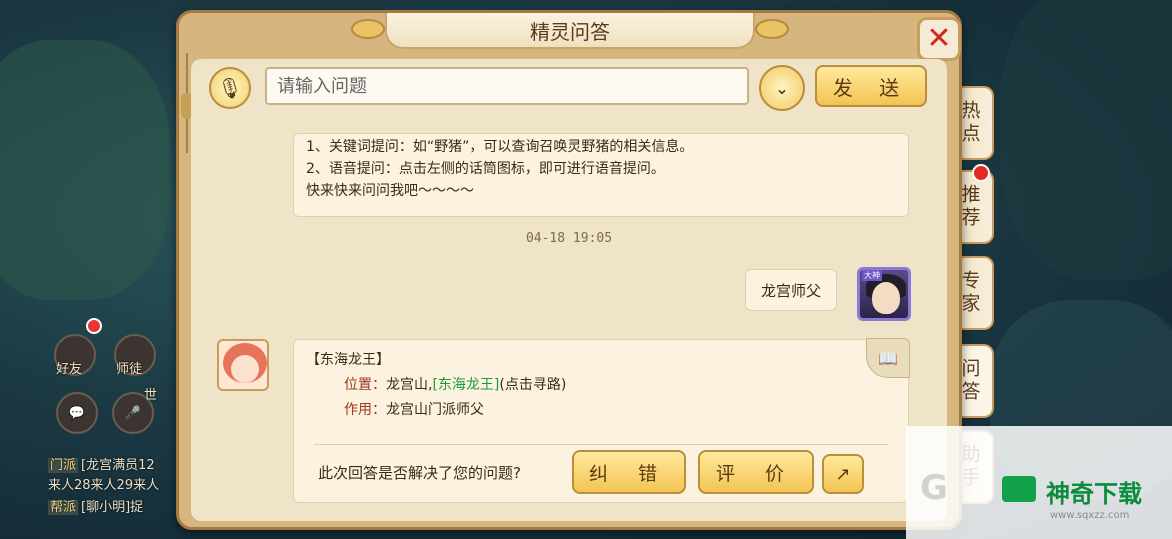 This screenshot has height=539, width=1172. I want to click on watermark: G 神奇下载 www.sqxzz.com, so click(1039, 482).